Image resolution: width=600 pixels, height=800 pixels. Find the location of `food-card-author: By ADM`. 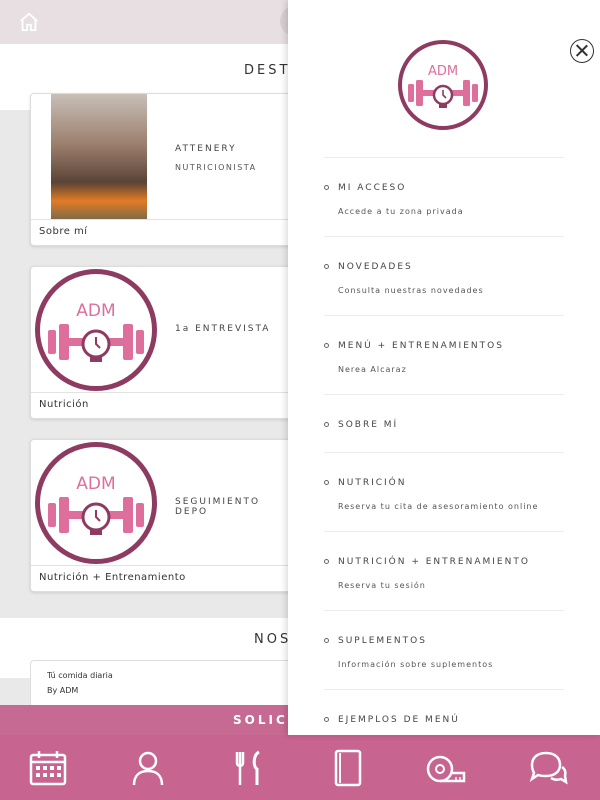

food-card-author: By ADM is located at coordinates (63, 690).